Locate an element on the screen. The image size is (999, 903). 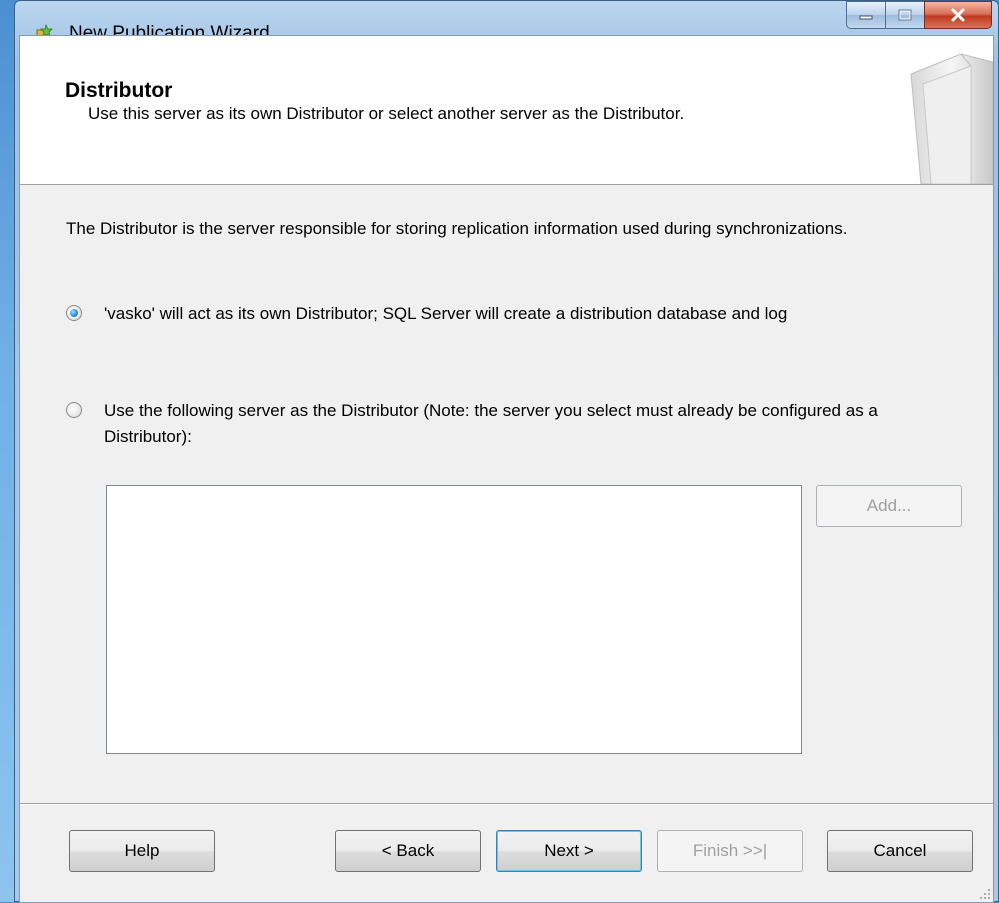
minimize-icon is located at coordinates (866, 17).